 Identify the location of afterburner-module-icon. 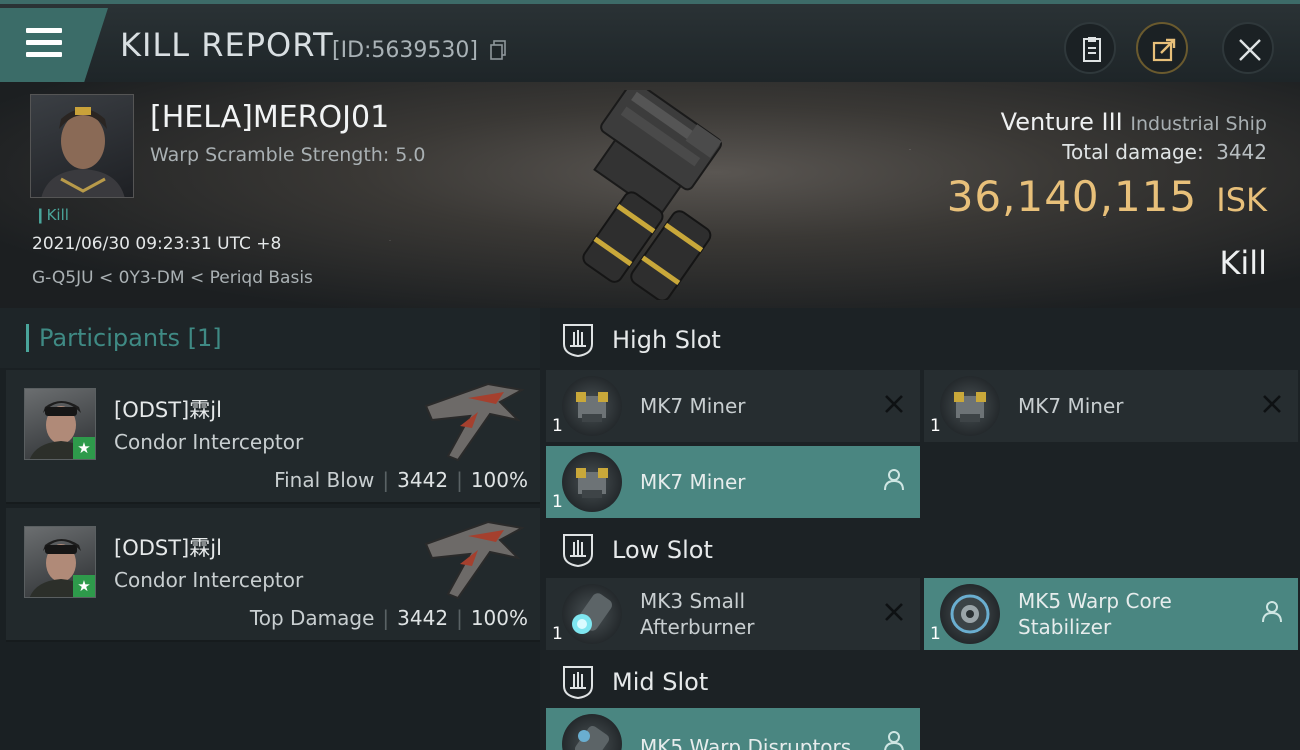
(592, 614).